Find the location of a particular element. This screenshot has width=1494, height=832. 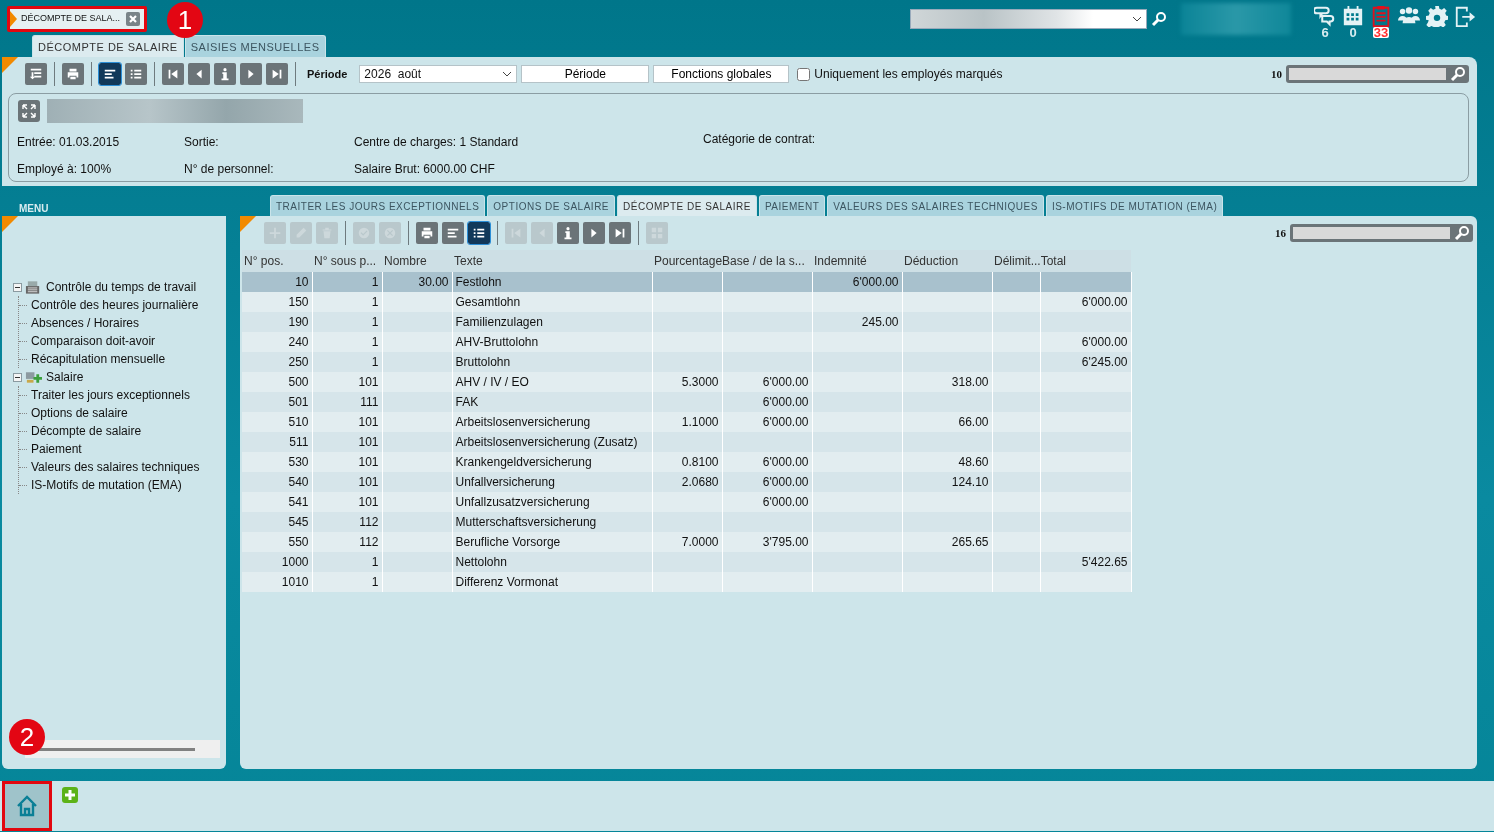

table-row: 1000 1 Nettolohn 5'422.65 is located at coordinates (686, 562).